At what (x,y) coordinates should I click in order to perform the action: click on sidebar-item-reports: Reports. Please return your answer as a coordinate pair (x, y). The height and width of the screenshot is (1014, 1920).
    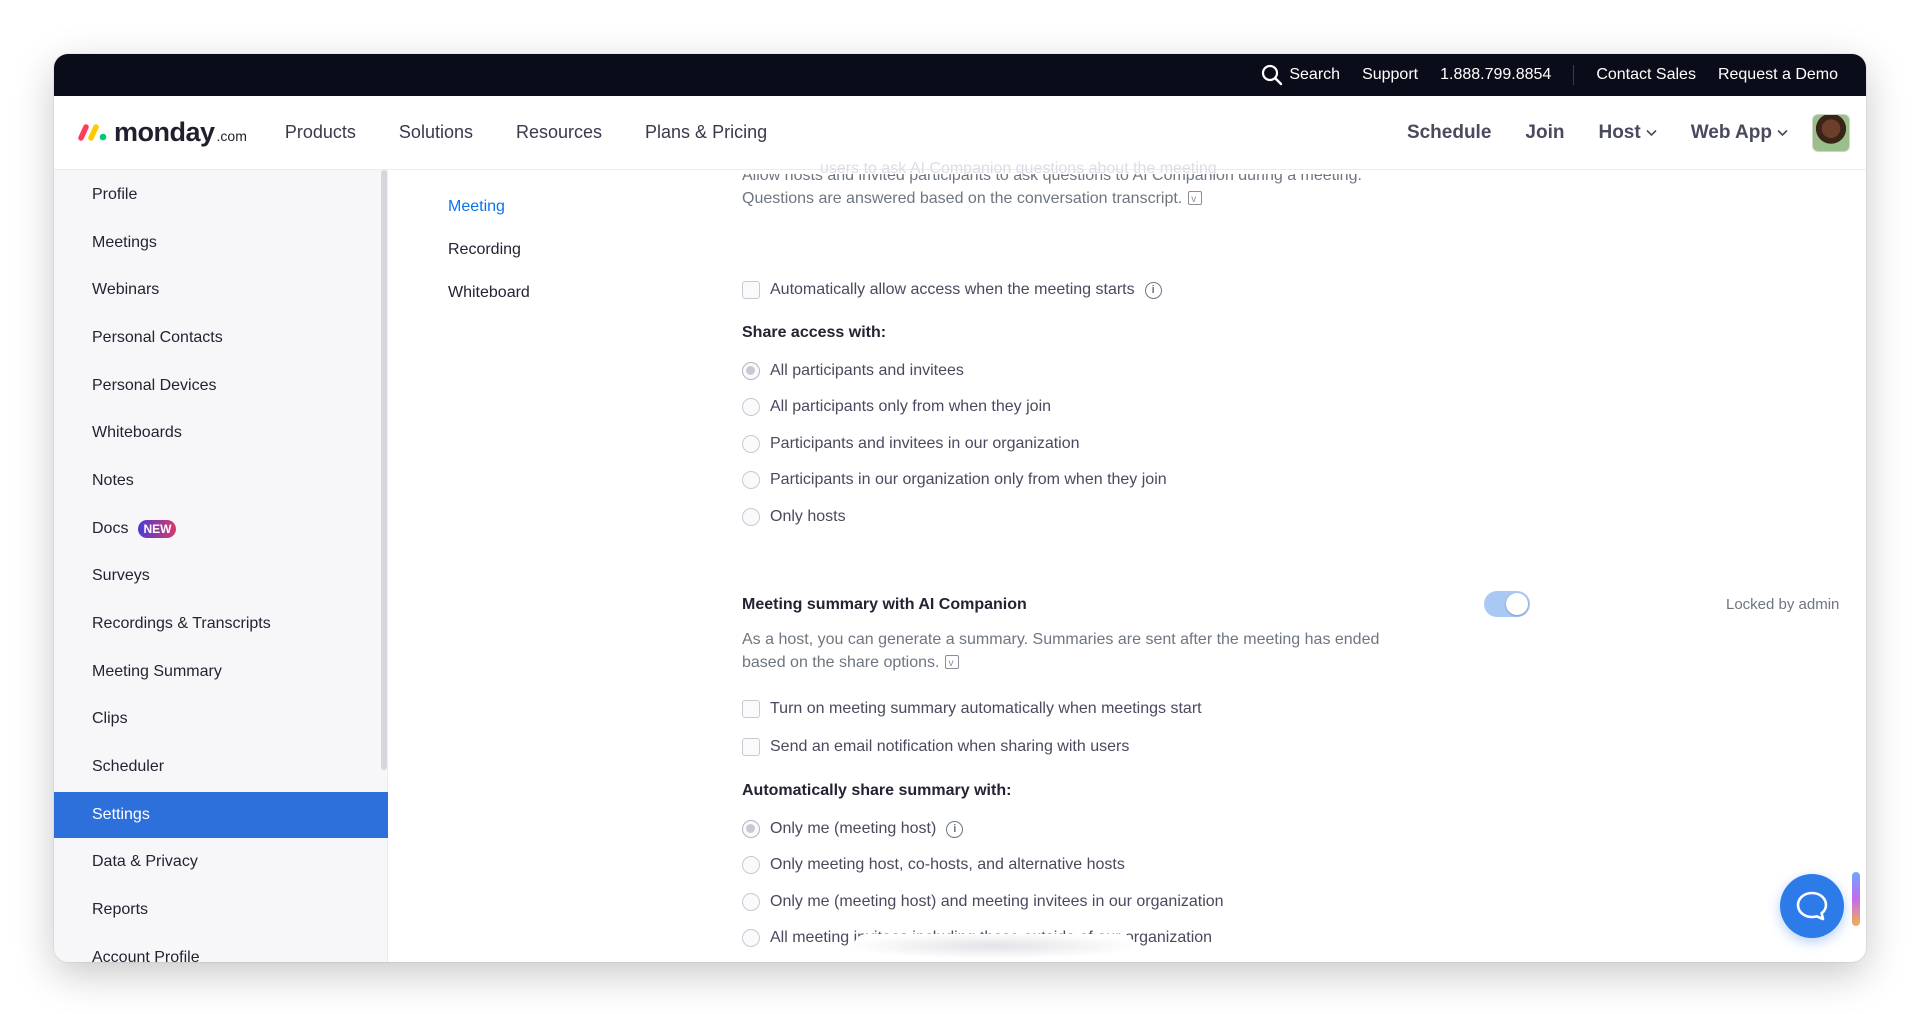
    Looking at the image, I should click on (221, 910).